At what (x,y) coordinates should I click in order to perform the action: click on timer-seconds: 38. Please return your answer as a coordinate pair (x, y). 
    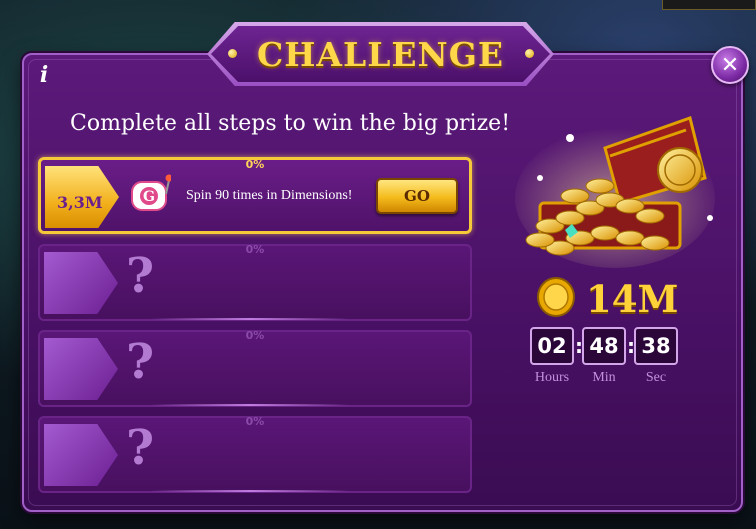
    Looking at the image, I should click on (656, 346).